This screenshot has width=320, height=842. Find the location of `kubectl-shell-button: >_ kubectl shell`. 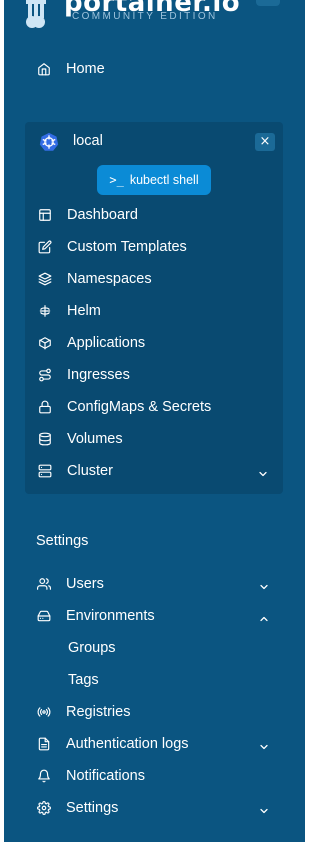

kubectl-shell-button: >_ kubectl shell is located at coordinates (154, 180).